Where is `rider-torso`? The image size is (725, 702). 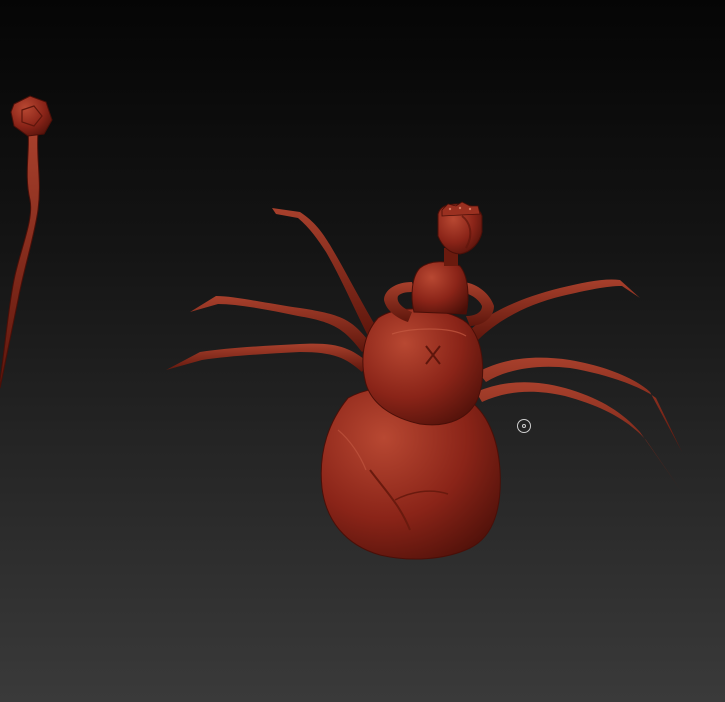
rider-torso is located at coordinates (440, 288).